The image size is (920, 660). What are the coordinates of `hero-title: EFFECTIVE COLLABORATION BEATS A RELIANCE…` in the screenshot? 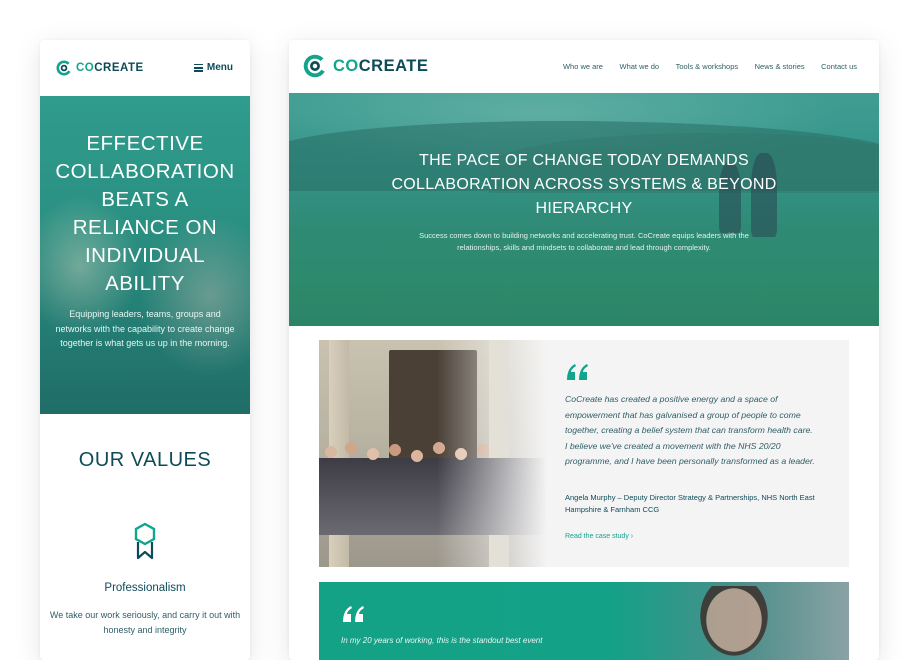 It's located at (145, 213).